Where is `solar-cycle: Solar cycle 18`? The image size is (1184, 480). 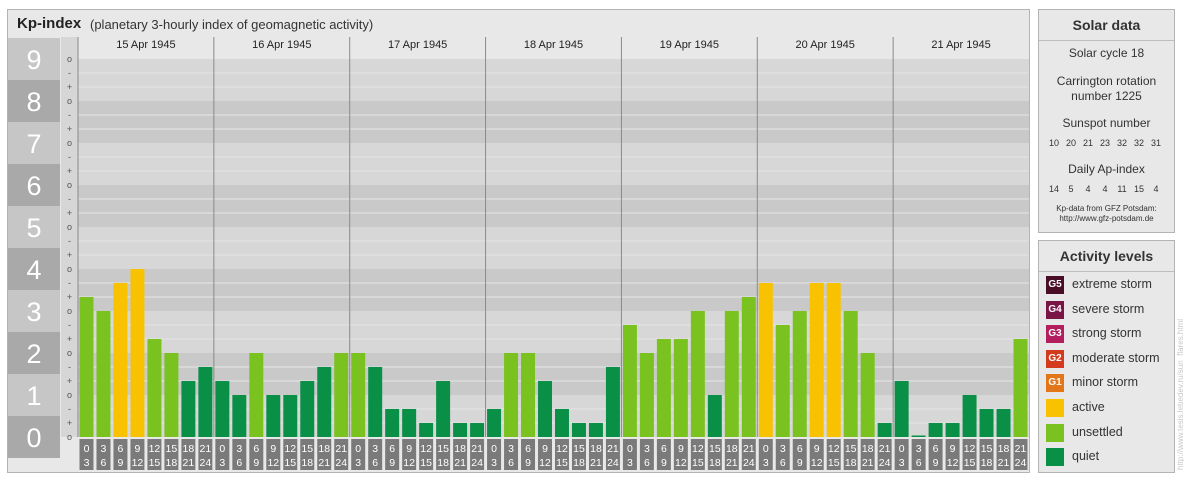 solar-cycle: Solar cycle 18 is located at coordinates (1106, 53).